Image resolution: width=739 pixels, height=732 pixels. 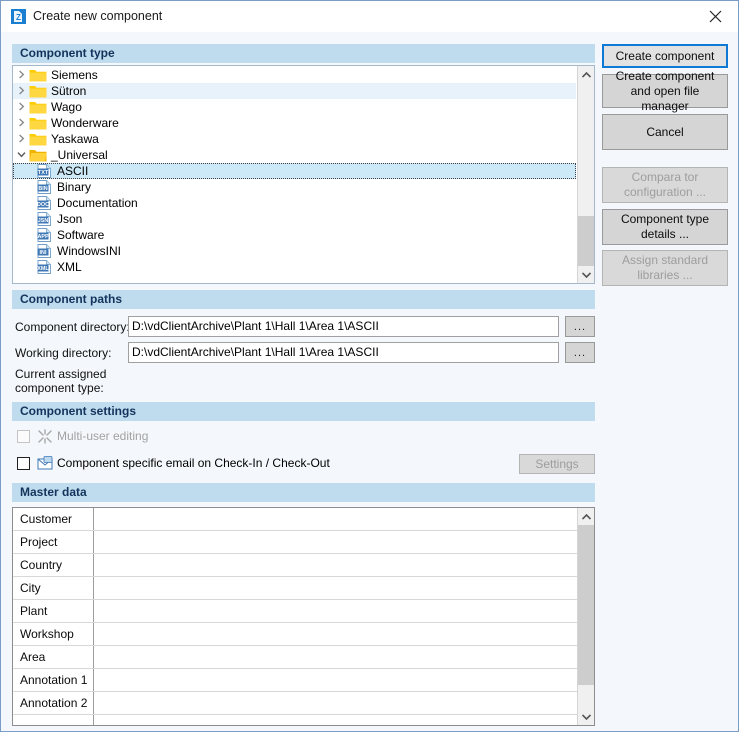 I want to click on svg-text: TXT, so click(x=43, y=173).